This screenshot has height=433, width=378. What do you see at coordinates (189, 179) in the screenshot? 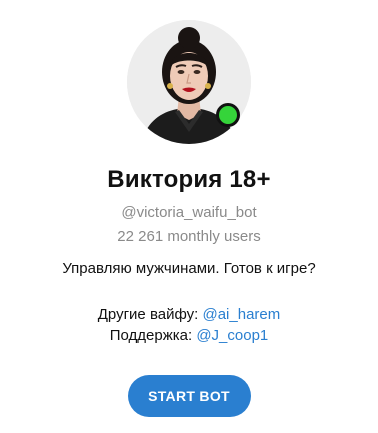
I see `bot-name: Виктория 18+` at bounding box center [189, 179].